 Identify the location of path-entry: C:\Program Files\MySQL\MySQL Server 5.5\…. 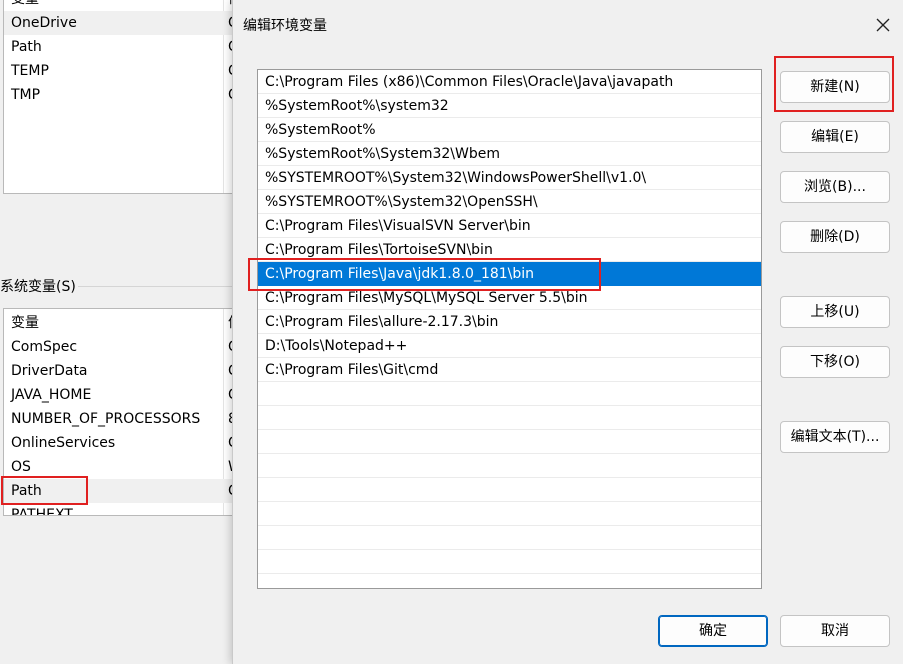
(509, 298).